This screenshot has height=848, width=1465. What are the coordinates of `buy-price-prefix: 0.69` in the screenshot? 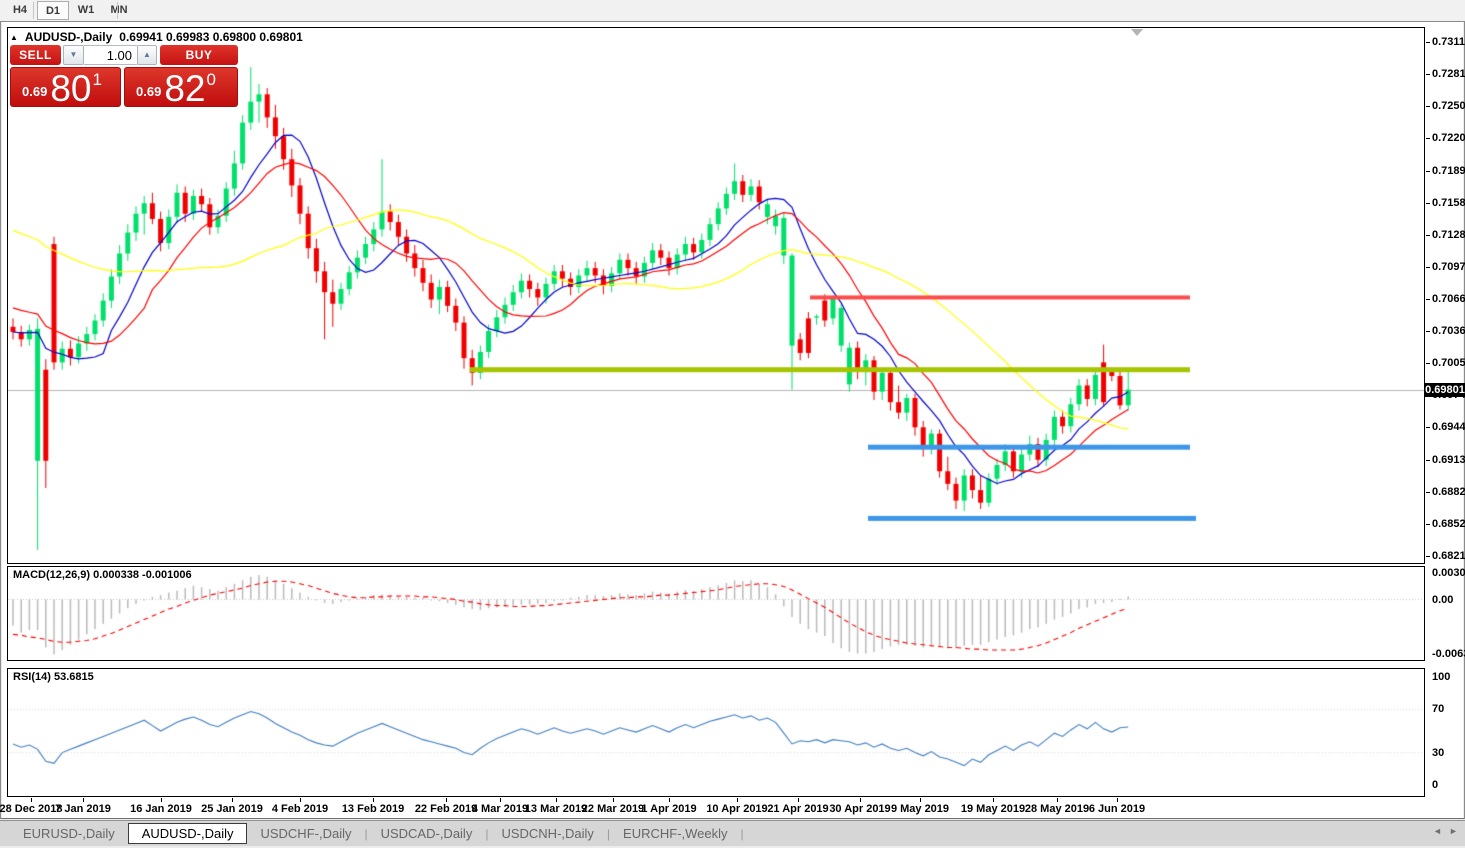 It's located at (149, 91).